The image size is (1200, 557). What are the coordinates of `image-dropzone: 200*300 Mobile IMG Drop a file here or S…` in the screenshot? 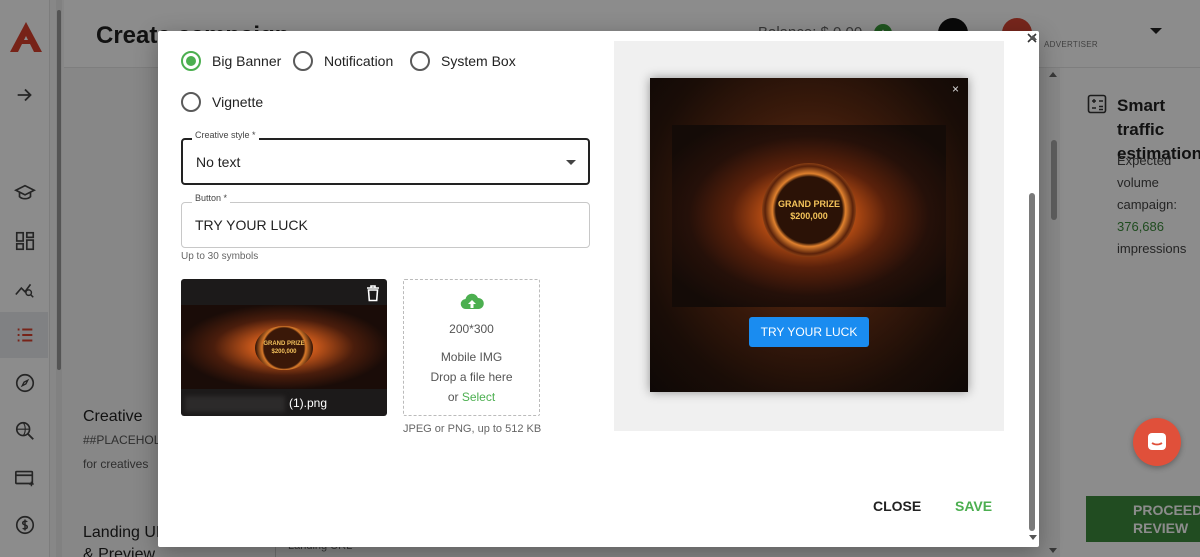 It's located at (471, 347).